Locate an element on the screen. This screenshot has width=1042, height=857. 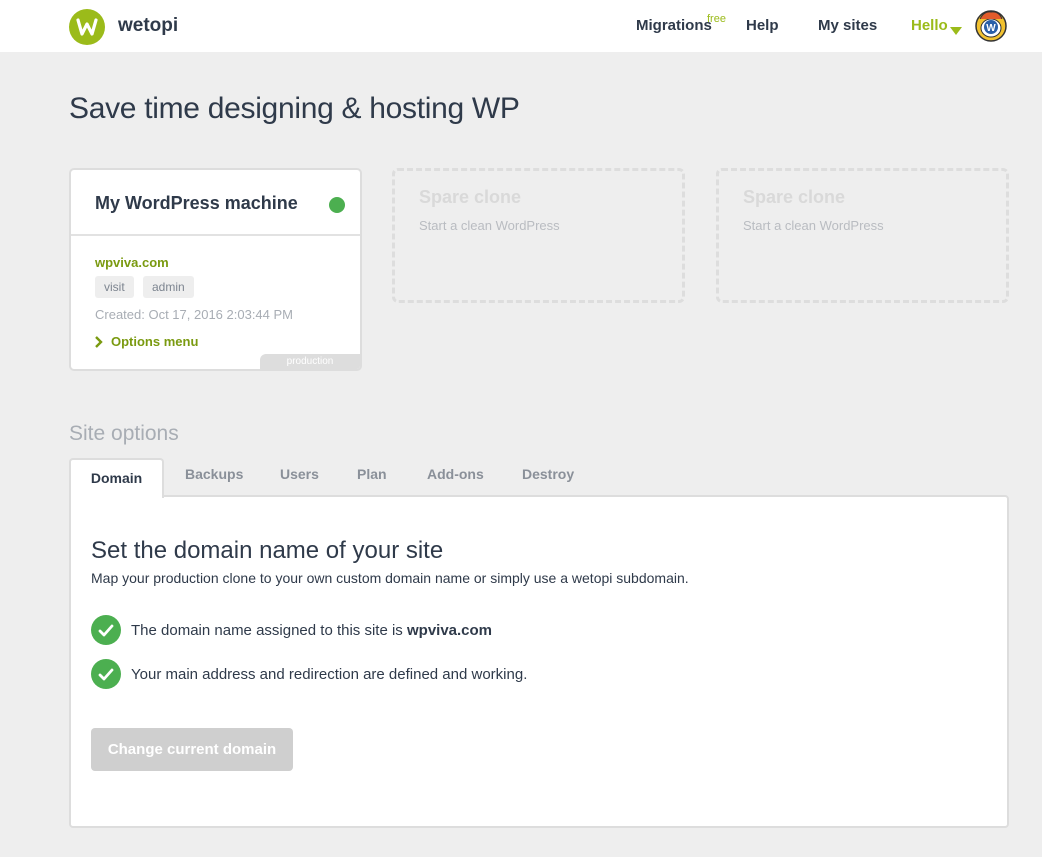
tab-plan: Plan is located at coordinates (372, 474).